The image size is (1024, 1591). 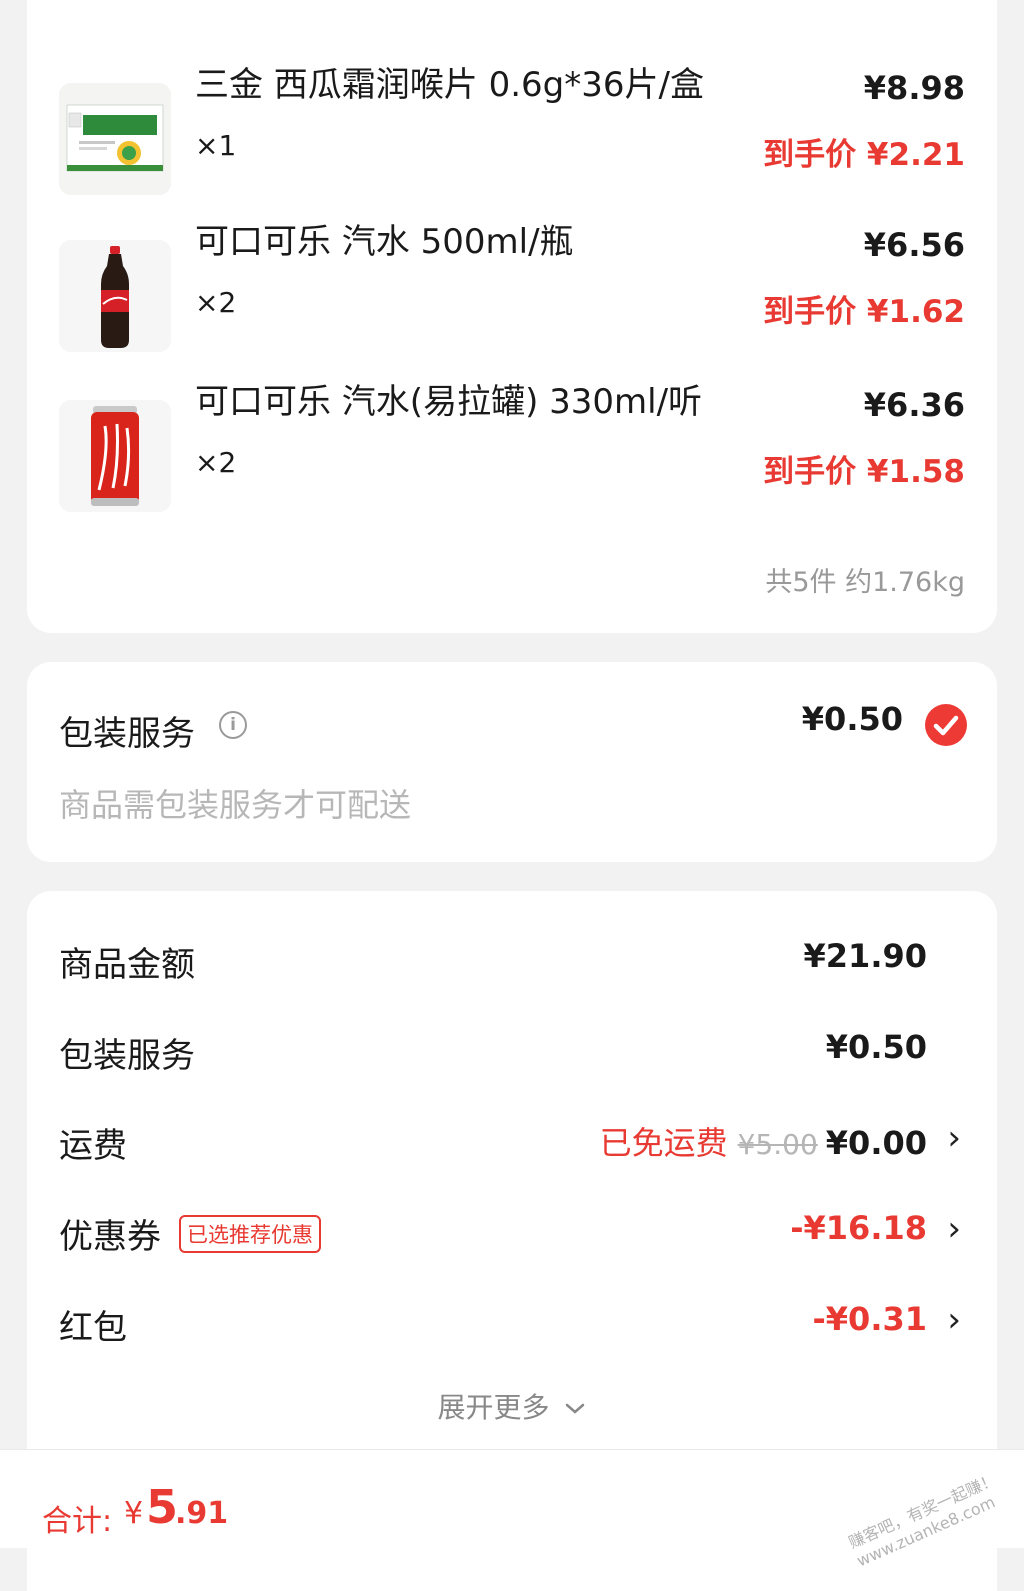 I want to click on summary-row-goods: 商品金额 ¥21.90, so click(x=512, y=961).